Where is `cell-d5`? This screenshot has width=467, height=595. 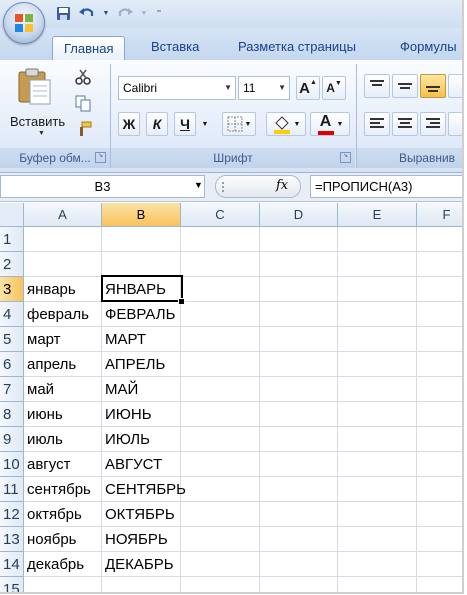
cell-d5 is located at coordinates (299, 339).